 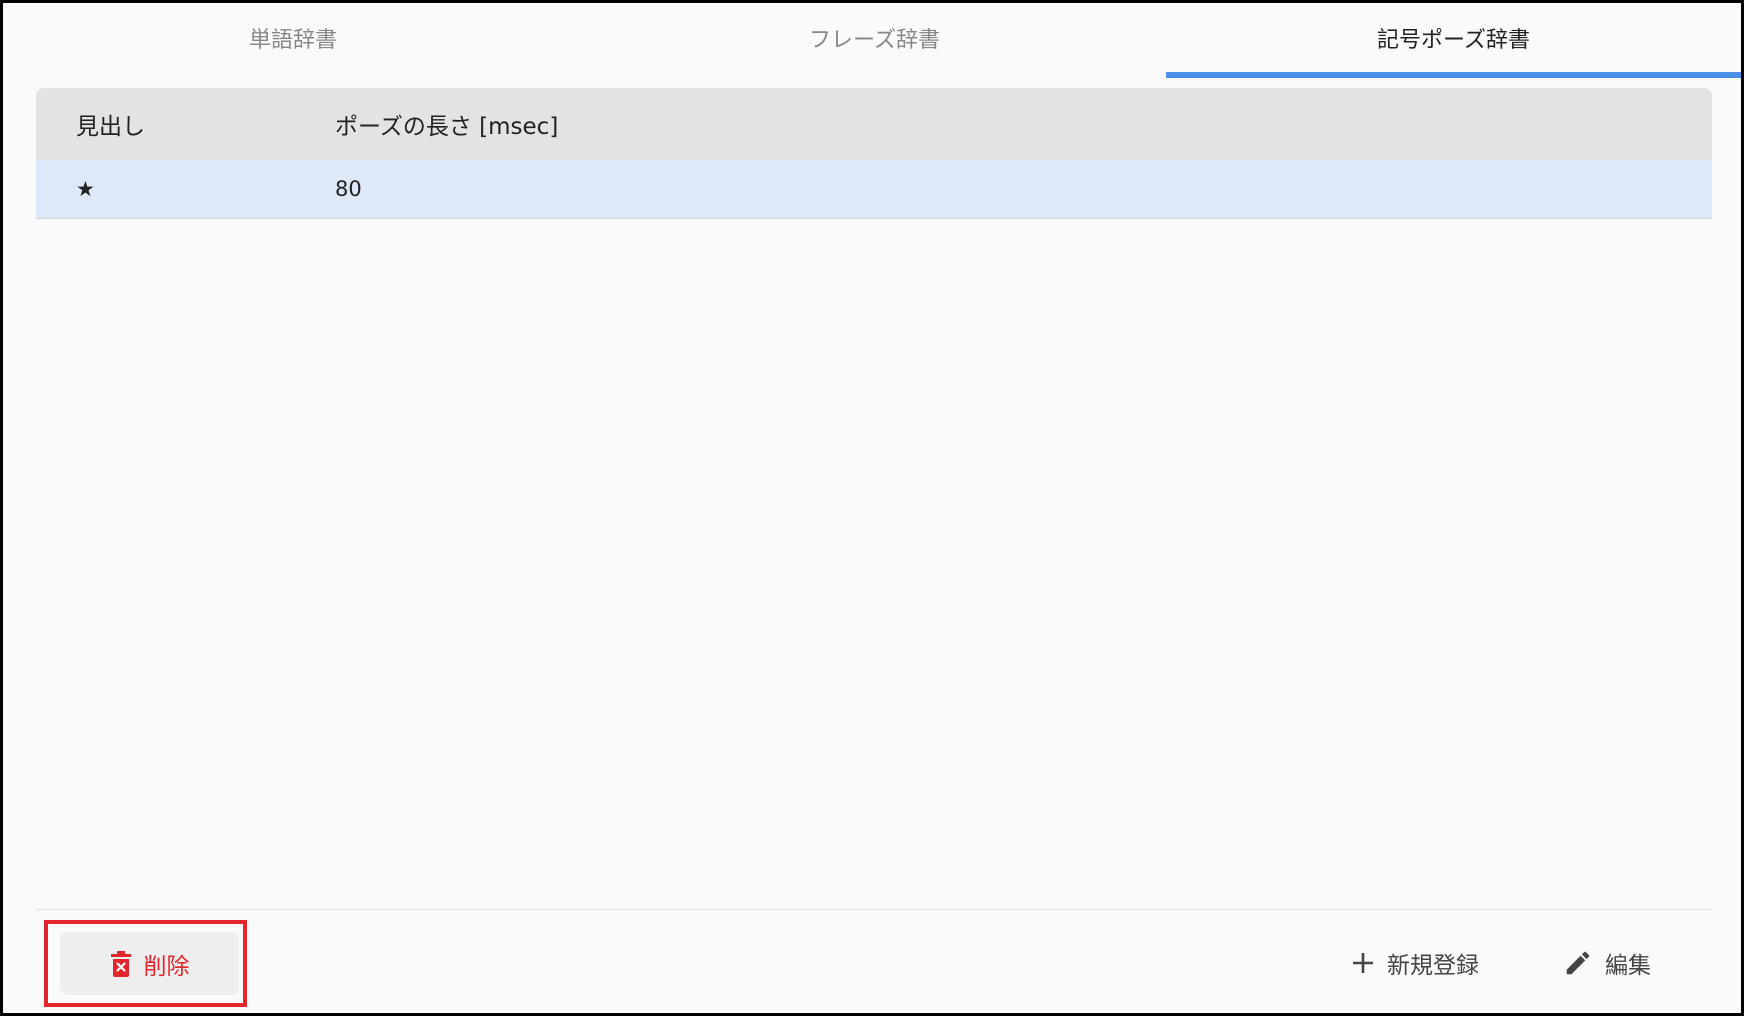 What do you see at coordinates (1578, 963) in the screenshot?
I see `pencil-icon` at bounding box center [1578, 963].